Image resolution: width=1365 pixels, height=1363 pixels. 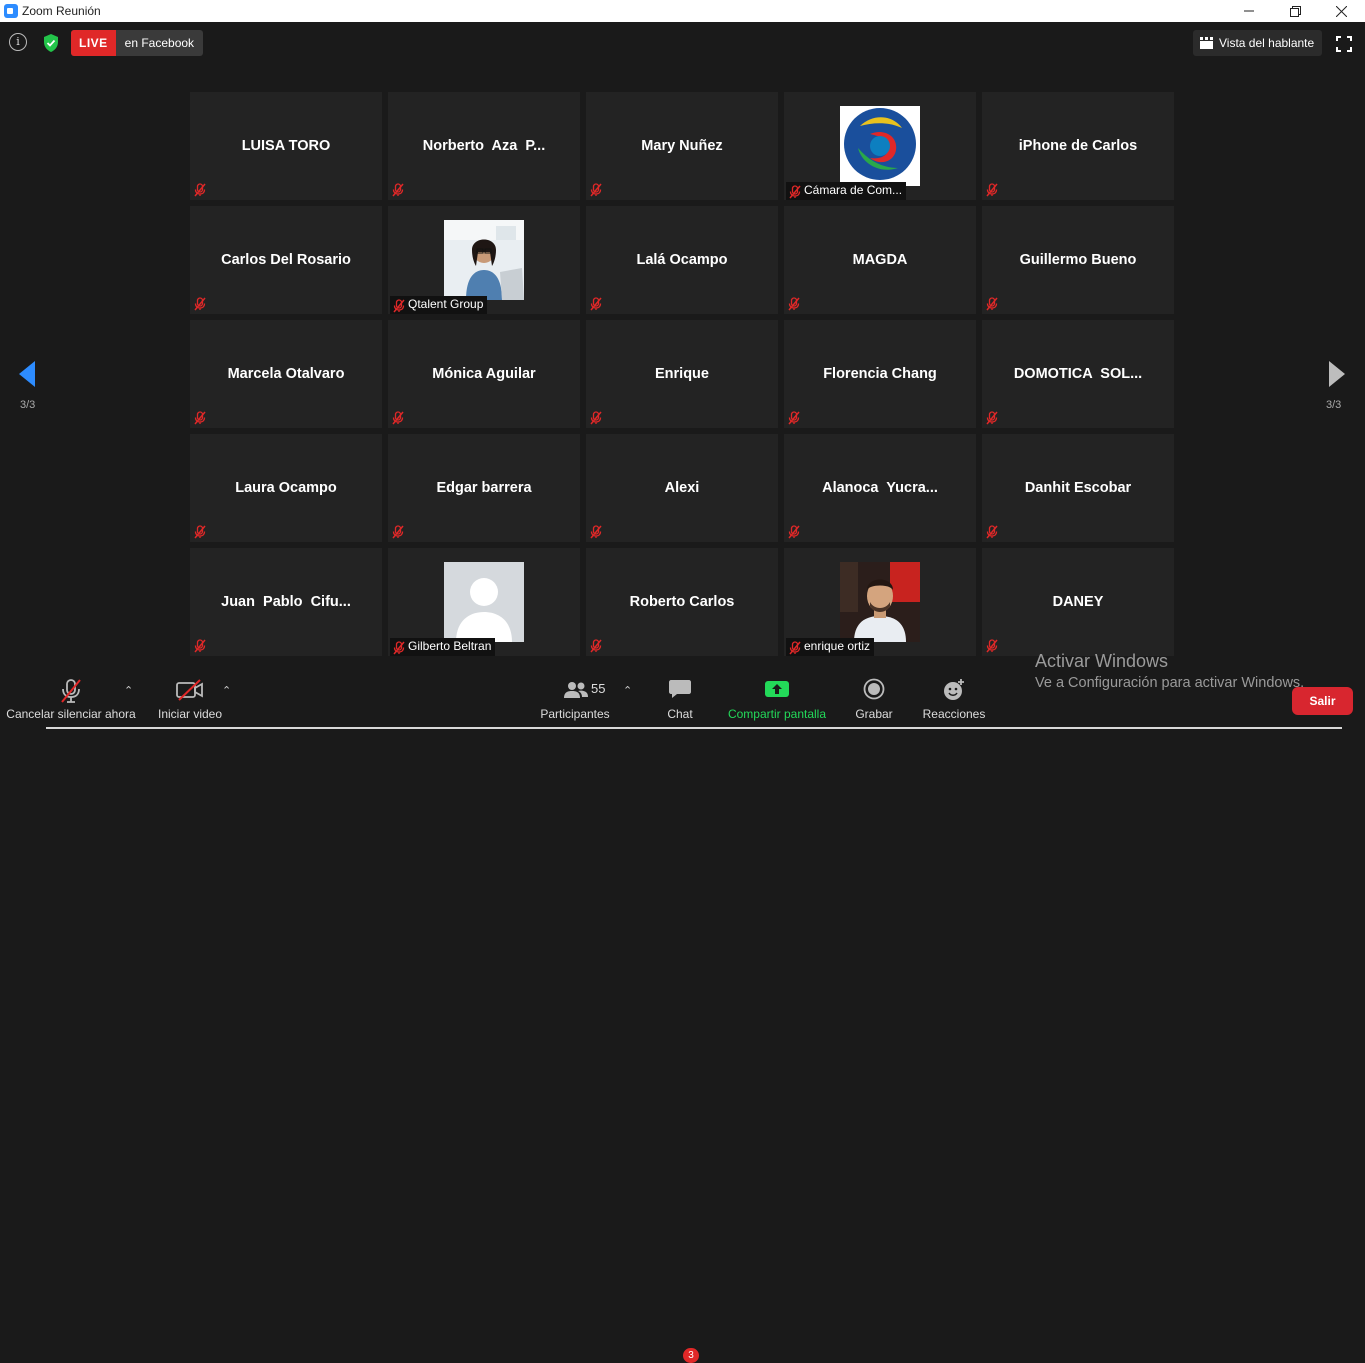 I want to click on share-screen-icon, so click(x=777, y=689).